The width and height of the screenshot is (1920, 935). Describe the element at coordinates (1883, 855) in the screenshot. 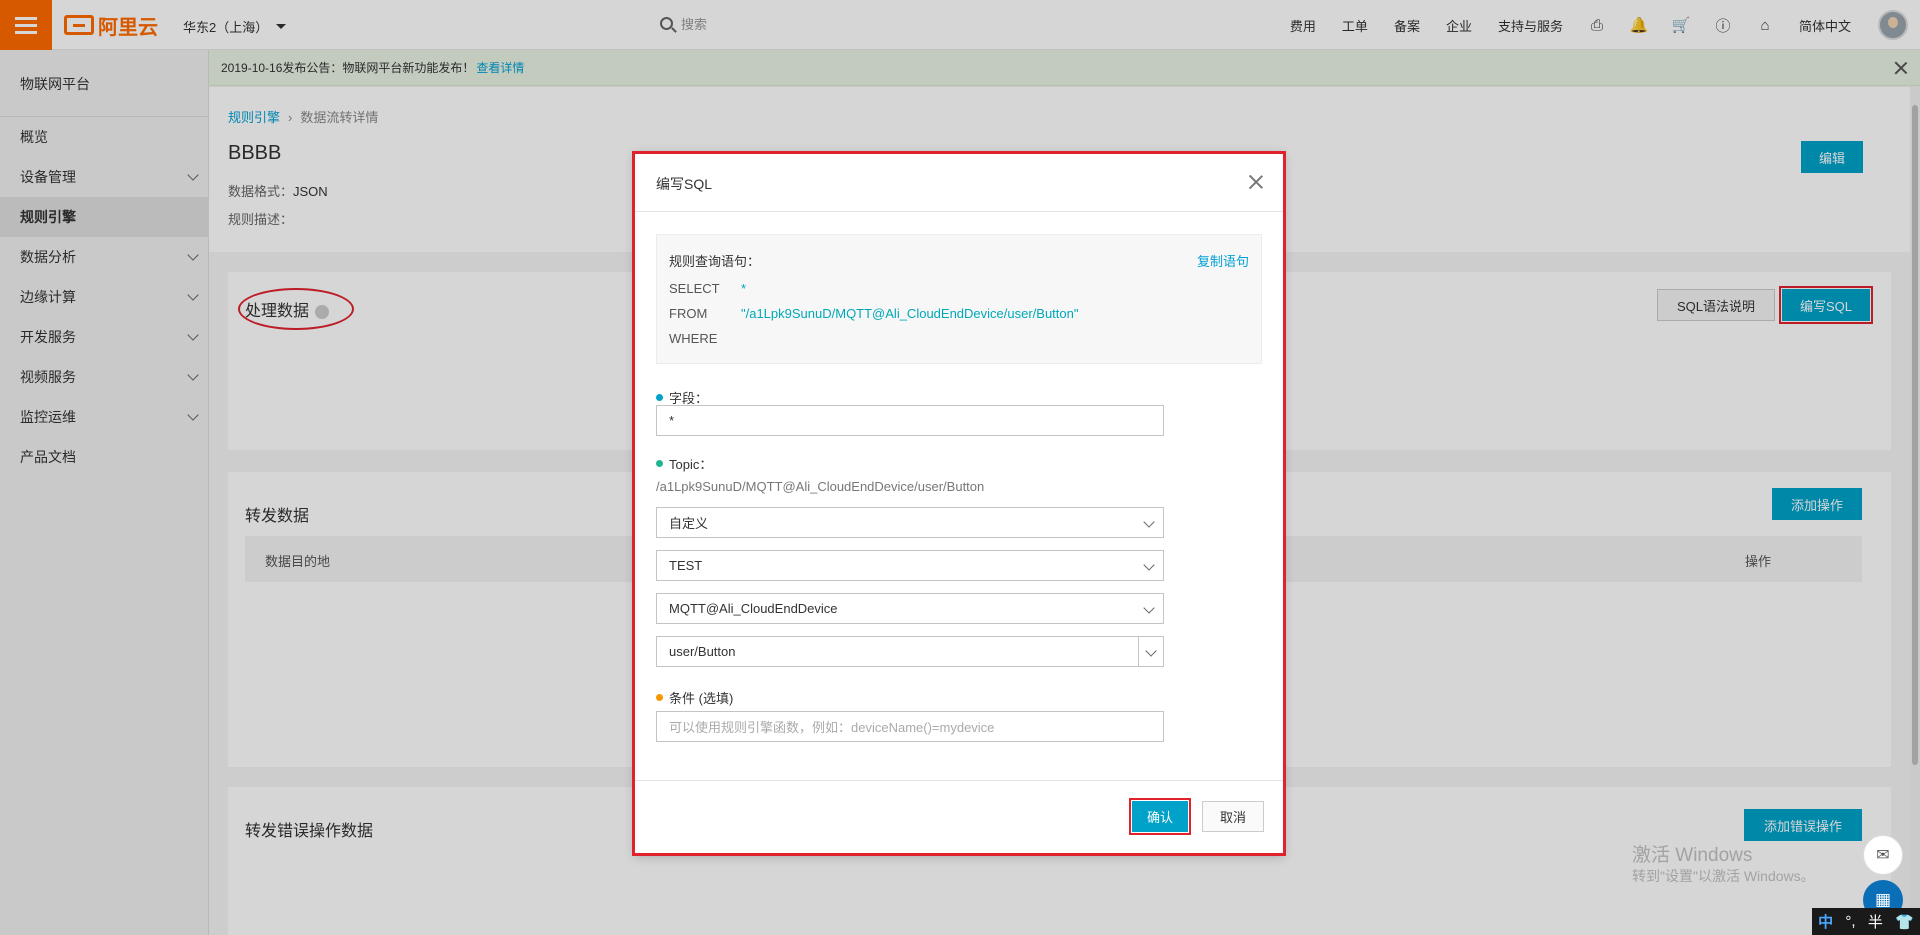

I see `chat-icon: ✉` at that location.